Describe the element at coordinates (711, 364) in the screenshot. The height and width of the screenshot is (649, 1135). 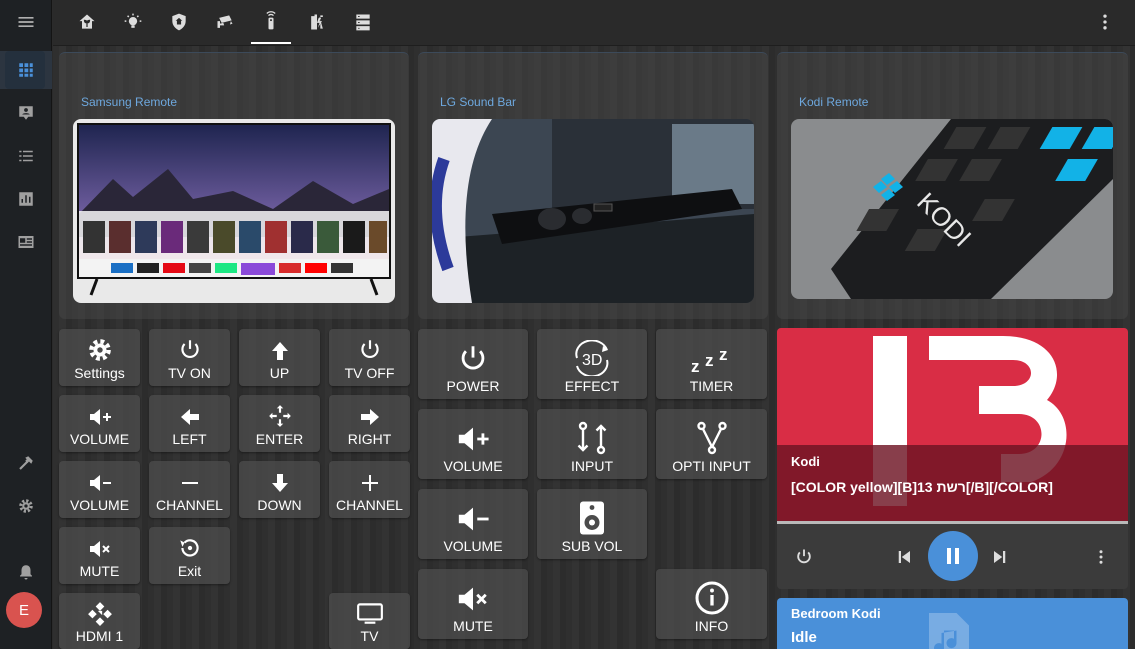
I see `timer-button: zzz TIMER` at that location.